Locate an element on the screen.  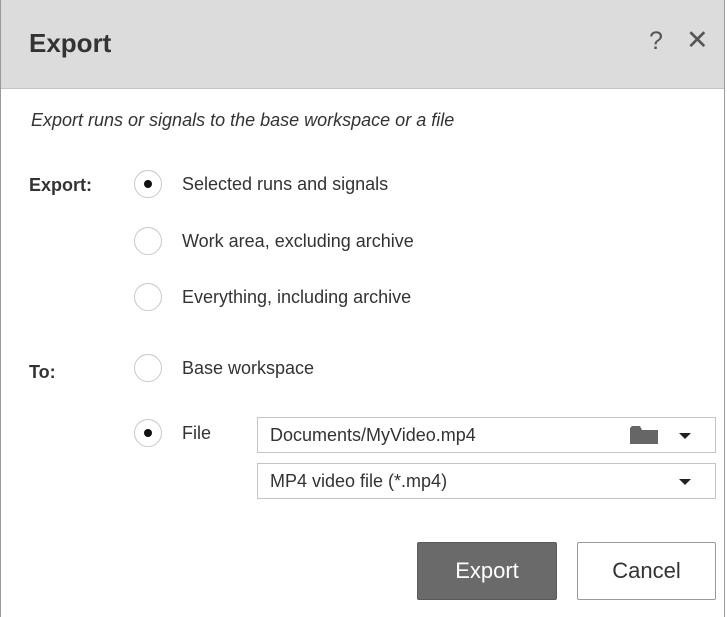
radio-file is located at coordinates (148, 433).